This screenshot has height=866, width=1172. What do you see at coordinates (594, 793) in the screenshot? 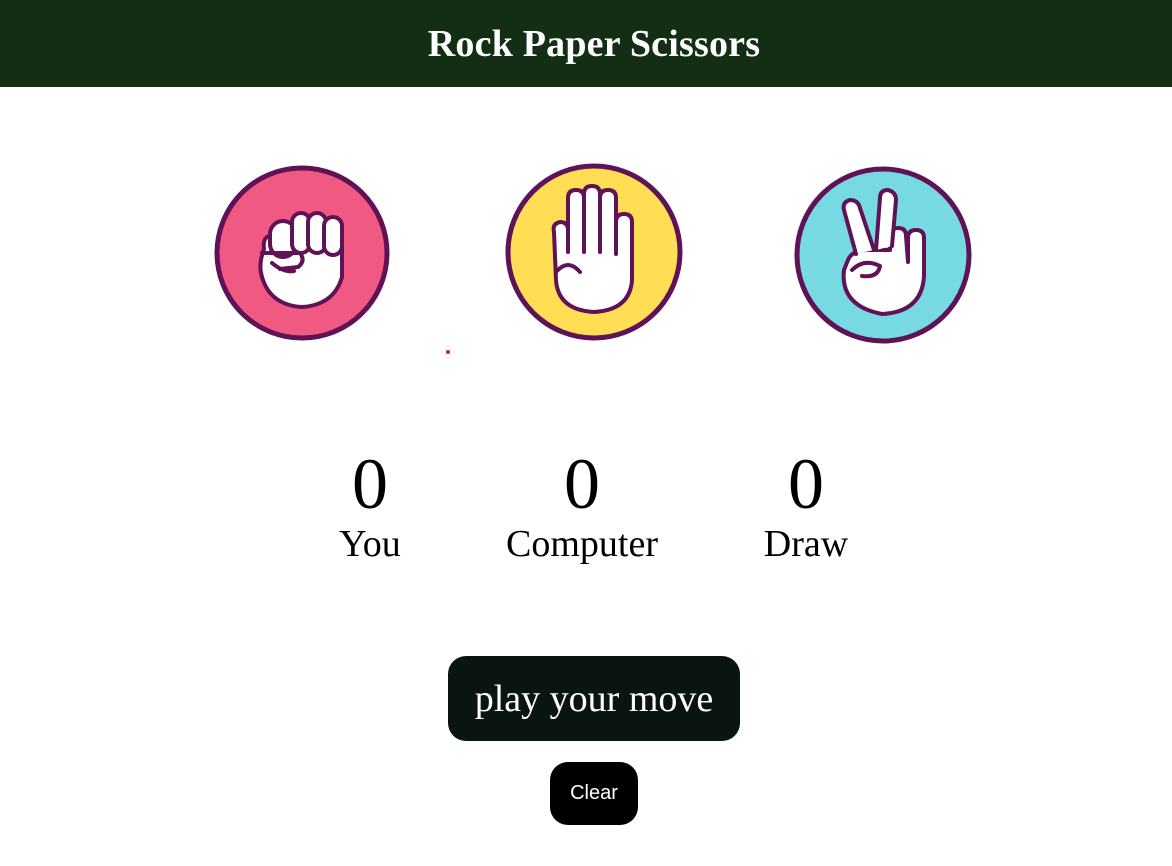
I see `clear-button: Clear` at bounding box center [594, 793].